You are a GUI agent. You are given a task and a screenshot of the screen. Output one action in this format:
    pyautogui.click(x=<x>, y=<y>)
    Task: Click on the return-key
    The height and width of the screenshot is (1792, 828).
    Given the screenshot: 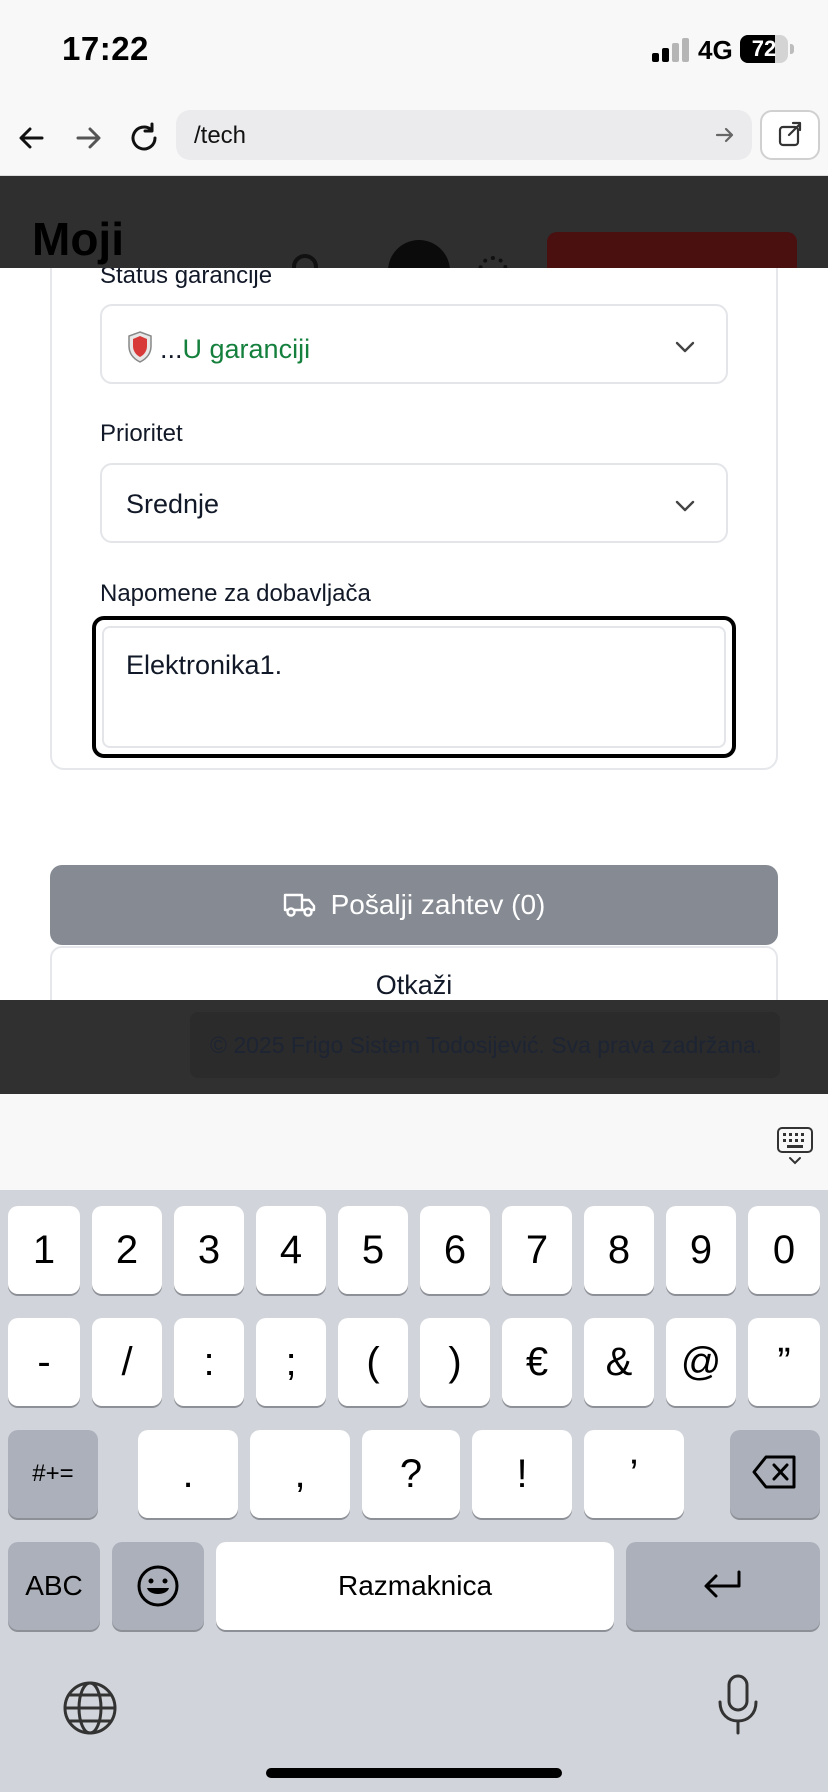 What is the action you would take?
    pyautogui.click(x=723, y=1586)
    